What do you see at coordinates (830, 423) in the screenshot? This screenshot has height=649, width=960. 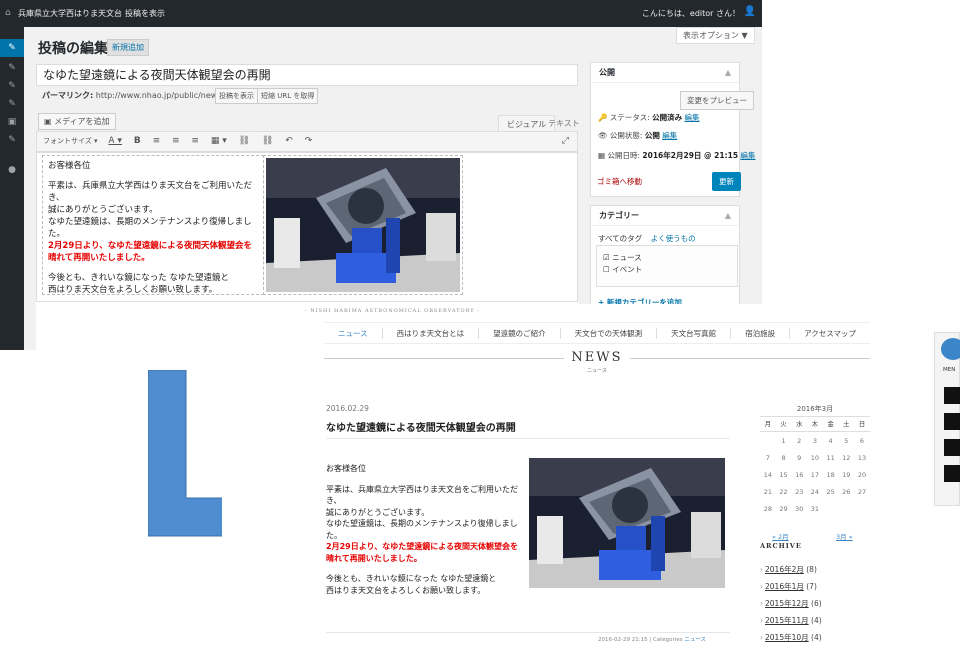 I see `calendar-weekday: 金` at bounding box center [830, 423].